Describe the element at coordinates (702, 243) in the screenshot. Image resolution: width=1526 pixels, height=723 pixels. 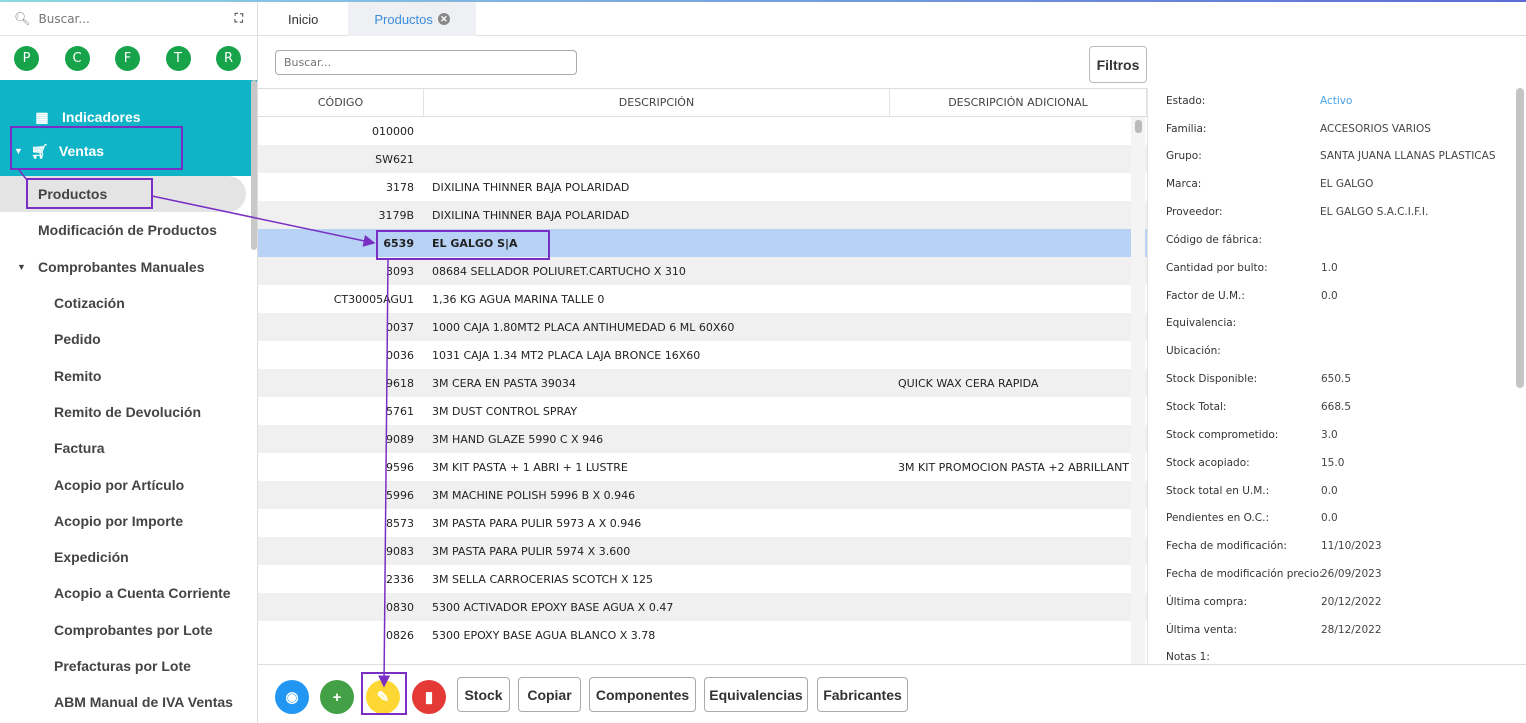
I see `table-row-selected: 6539 EL GALGO S|A` at that location.